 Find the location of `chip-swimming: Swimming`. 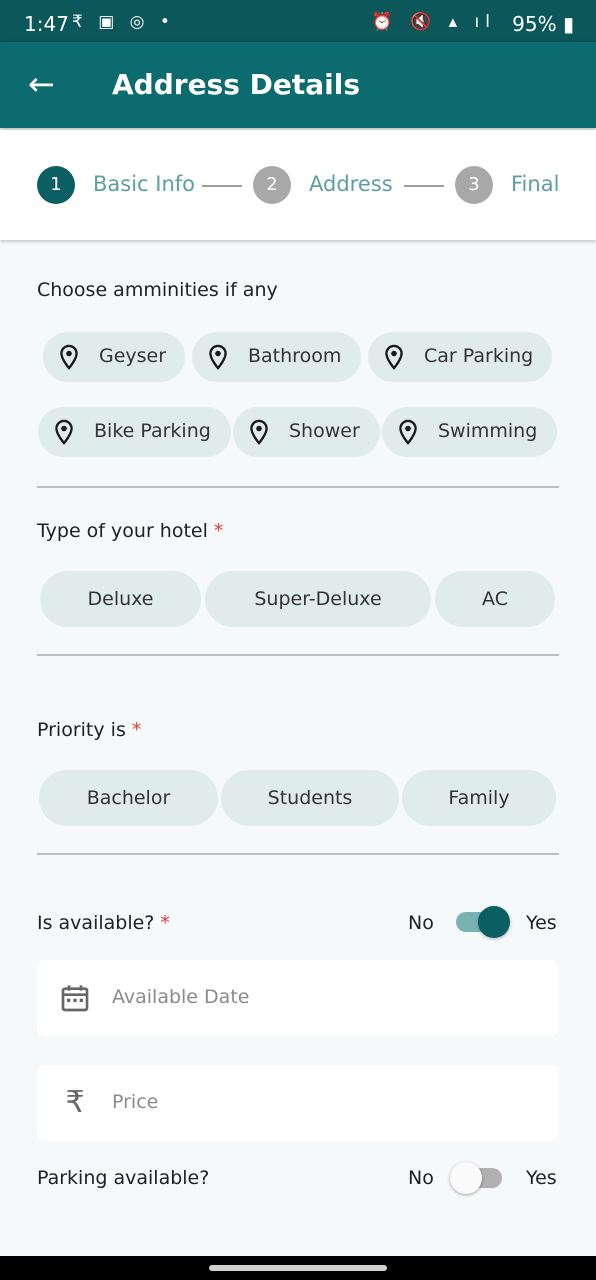

chip-swimming: Swimming is located at coordinates (469, 432).